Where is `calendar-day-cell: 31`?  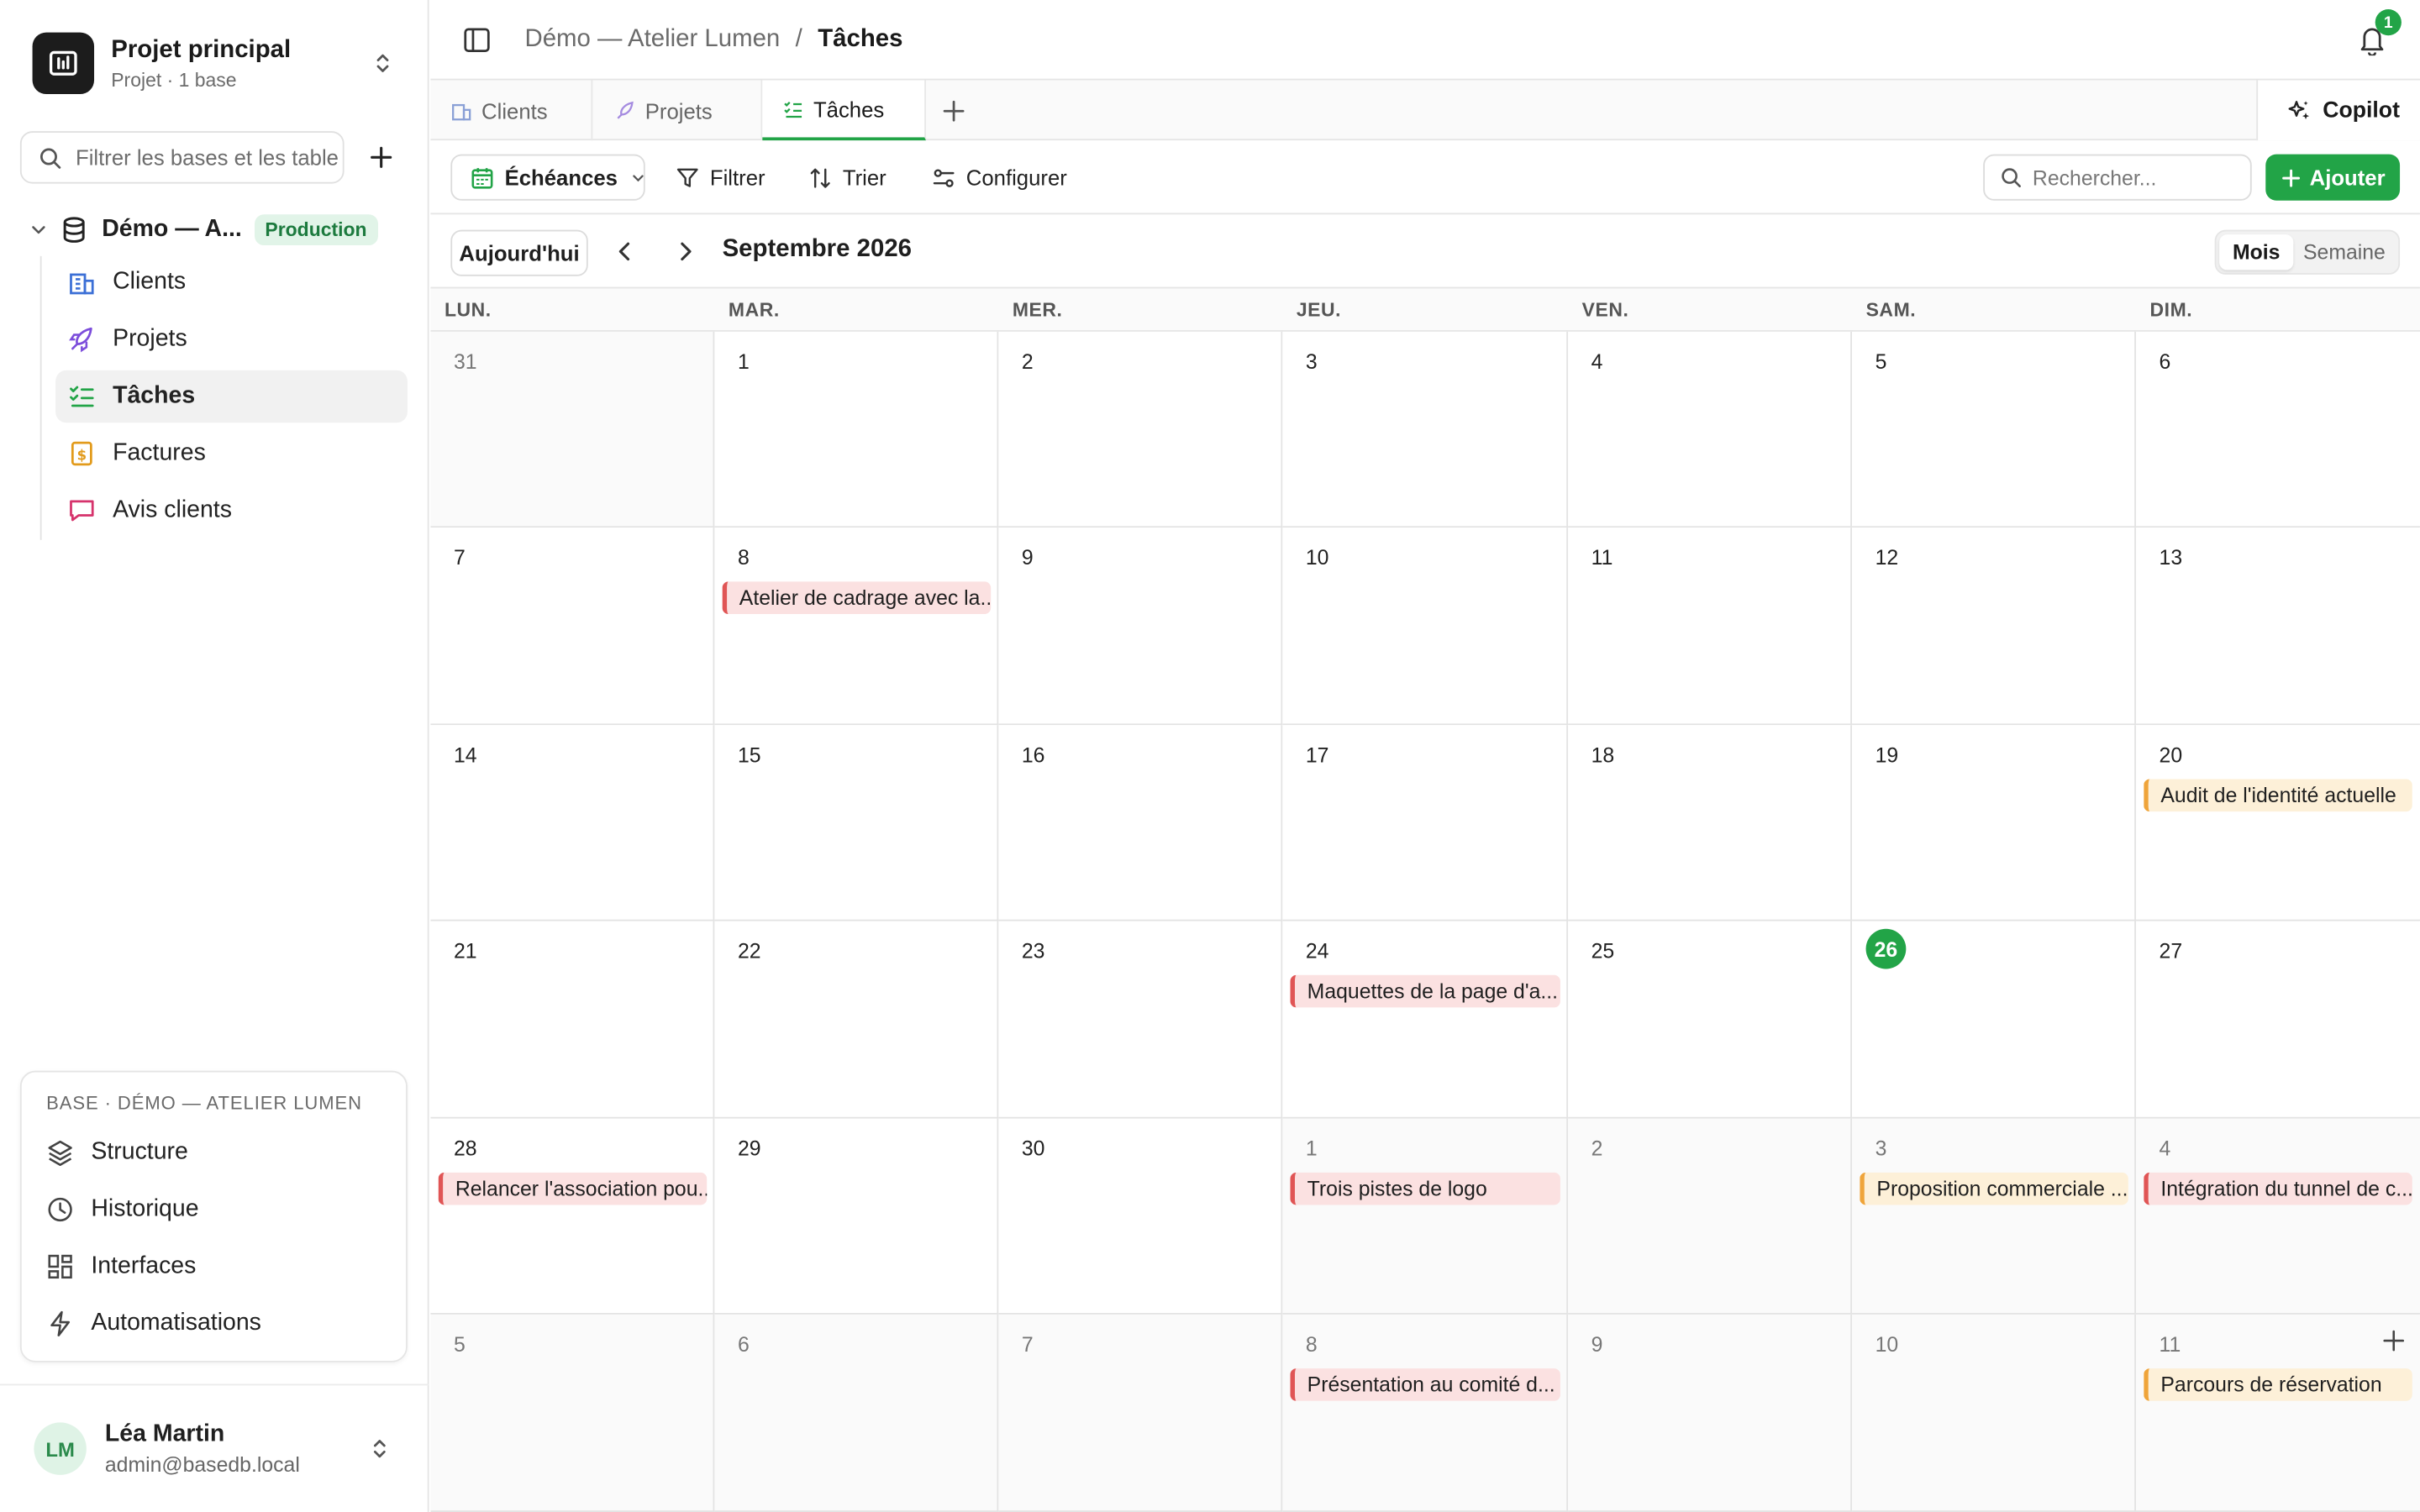 calendar-day-cell: 31 is located at coordinates (572, 429).